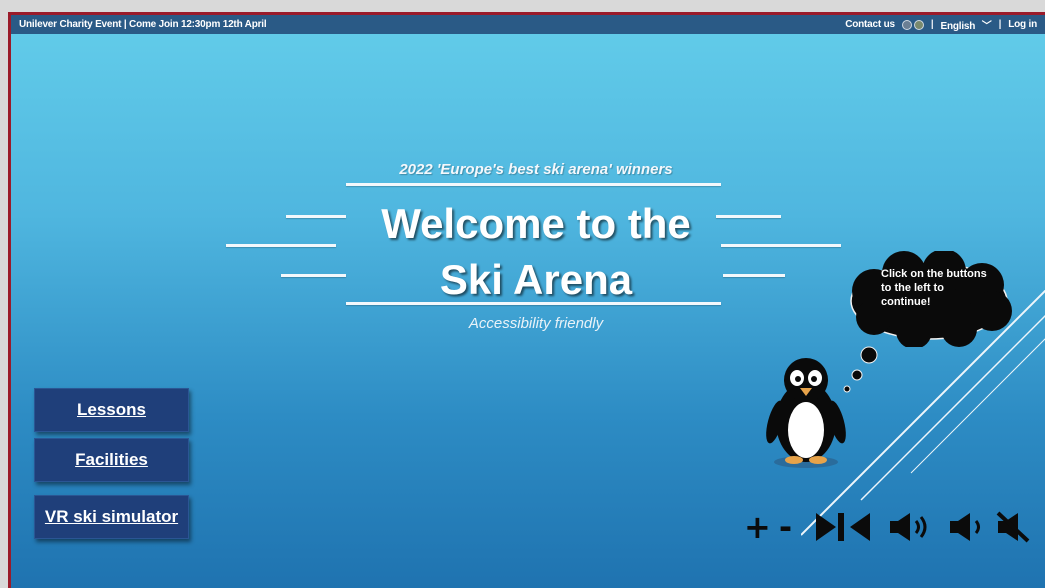  I want to click on vr-ski-simulator-button: VR ski simulator, so click(111, 517).